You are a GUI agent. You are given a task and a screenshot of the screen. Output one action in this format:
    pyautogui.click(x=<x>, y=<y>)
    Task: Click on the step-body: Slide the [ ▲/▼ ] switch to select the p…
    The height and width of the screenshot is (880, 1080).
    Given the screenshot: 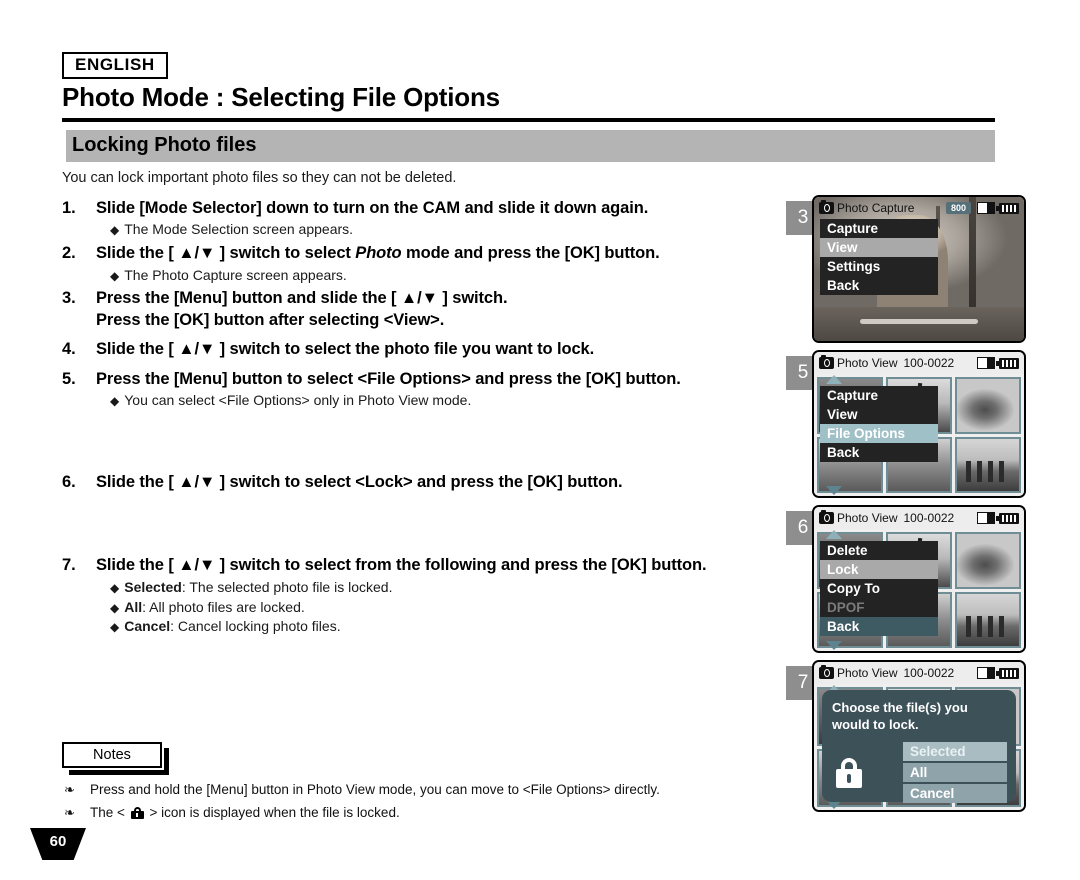 What is the action you would take?
    pyautogui.click(x=434, y=349)
    